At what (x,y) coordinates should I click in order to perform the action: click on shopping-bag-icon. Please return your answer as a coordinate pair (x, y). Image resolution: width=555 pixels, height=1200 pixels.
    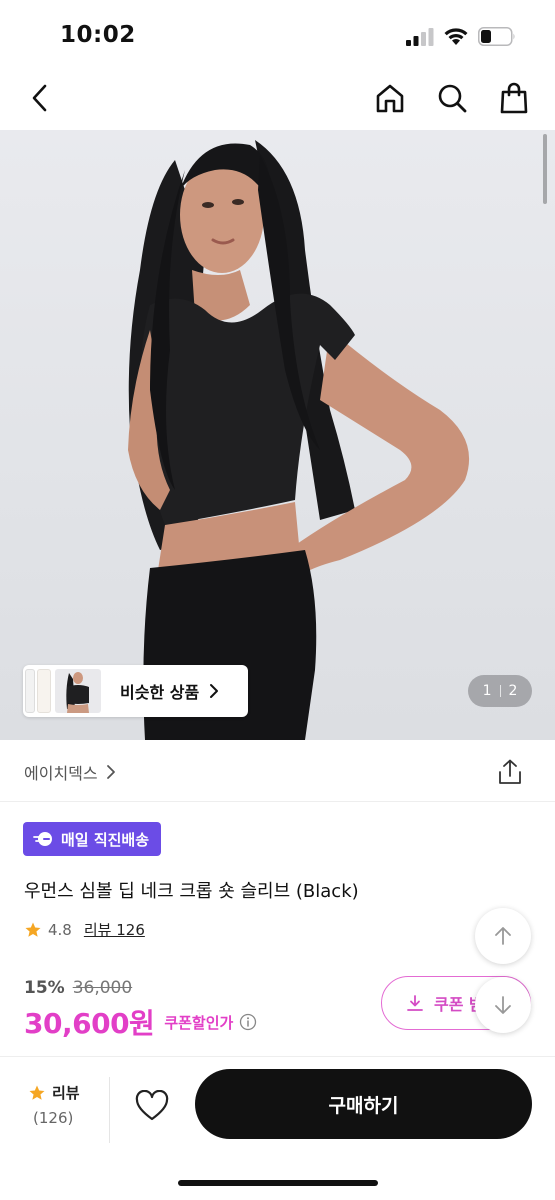
    Looking at the image, I should click on (514, 98).